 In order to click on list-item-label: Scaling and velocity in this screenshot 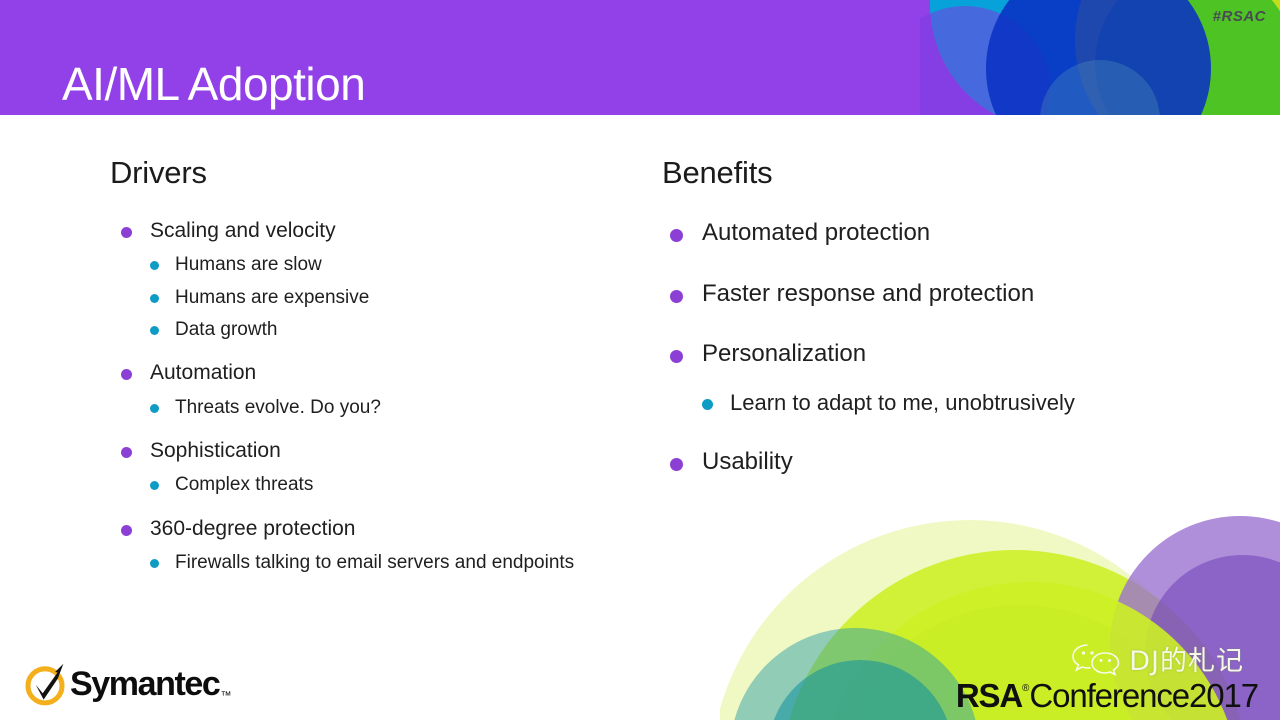, I will do `click(243, 230)`.